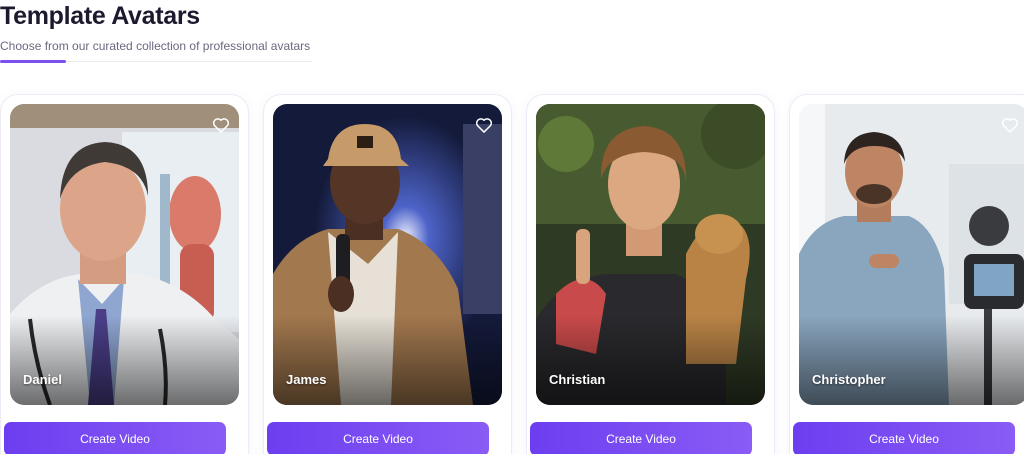 This screenshot has width=1024, height=454. Describe the element at coordinates (650, 254) in the screenshot. I see `avatar-photo: Christian` at that location.